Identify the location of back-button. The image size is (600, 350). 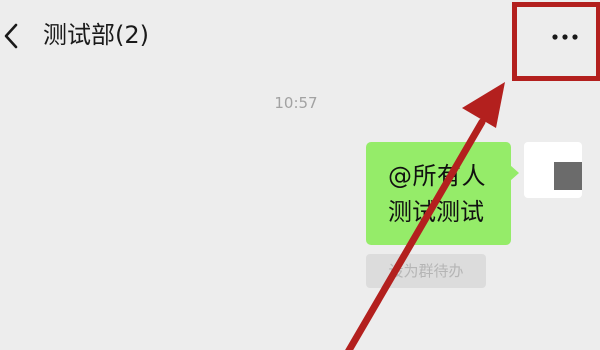
(15, 36).